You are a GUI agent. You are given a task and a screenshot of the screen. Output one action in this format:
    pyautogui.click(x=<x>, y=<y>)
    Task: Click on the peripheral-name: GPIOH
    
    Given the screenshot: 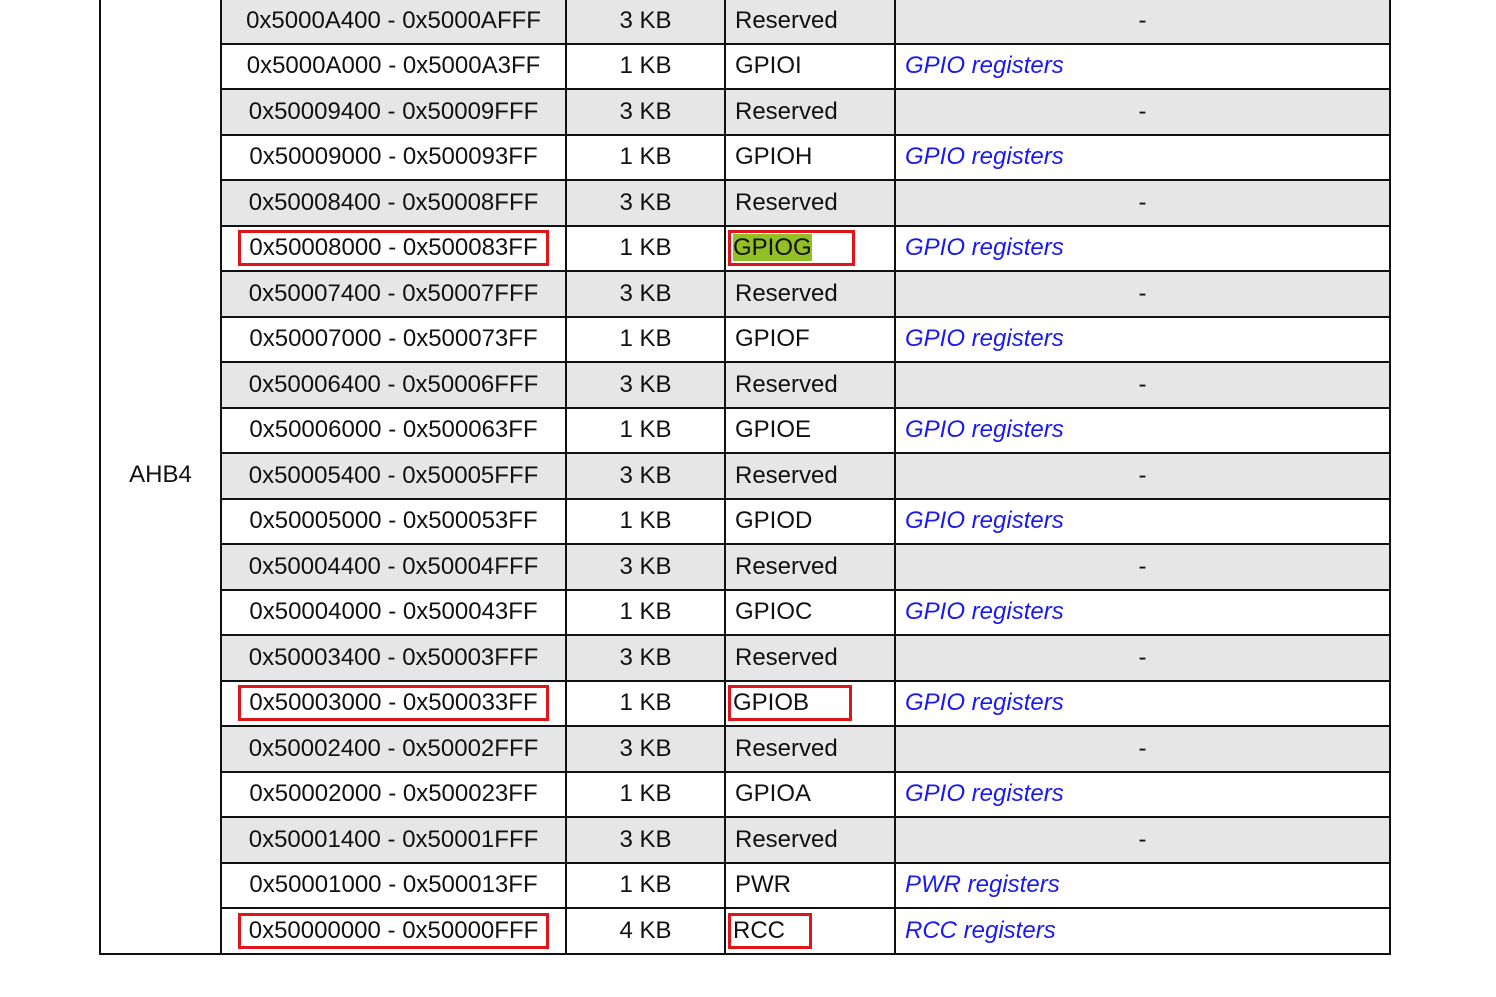 What is the action you would take?
    pyautogui.click(x=774, y=157)
    